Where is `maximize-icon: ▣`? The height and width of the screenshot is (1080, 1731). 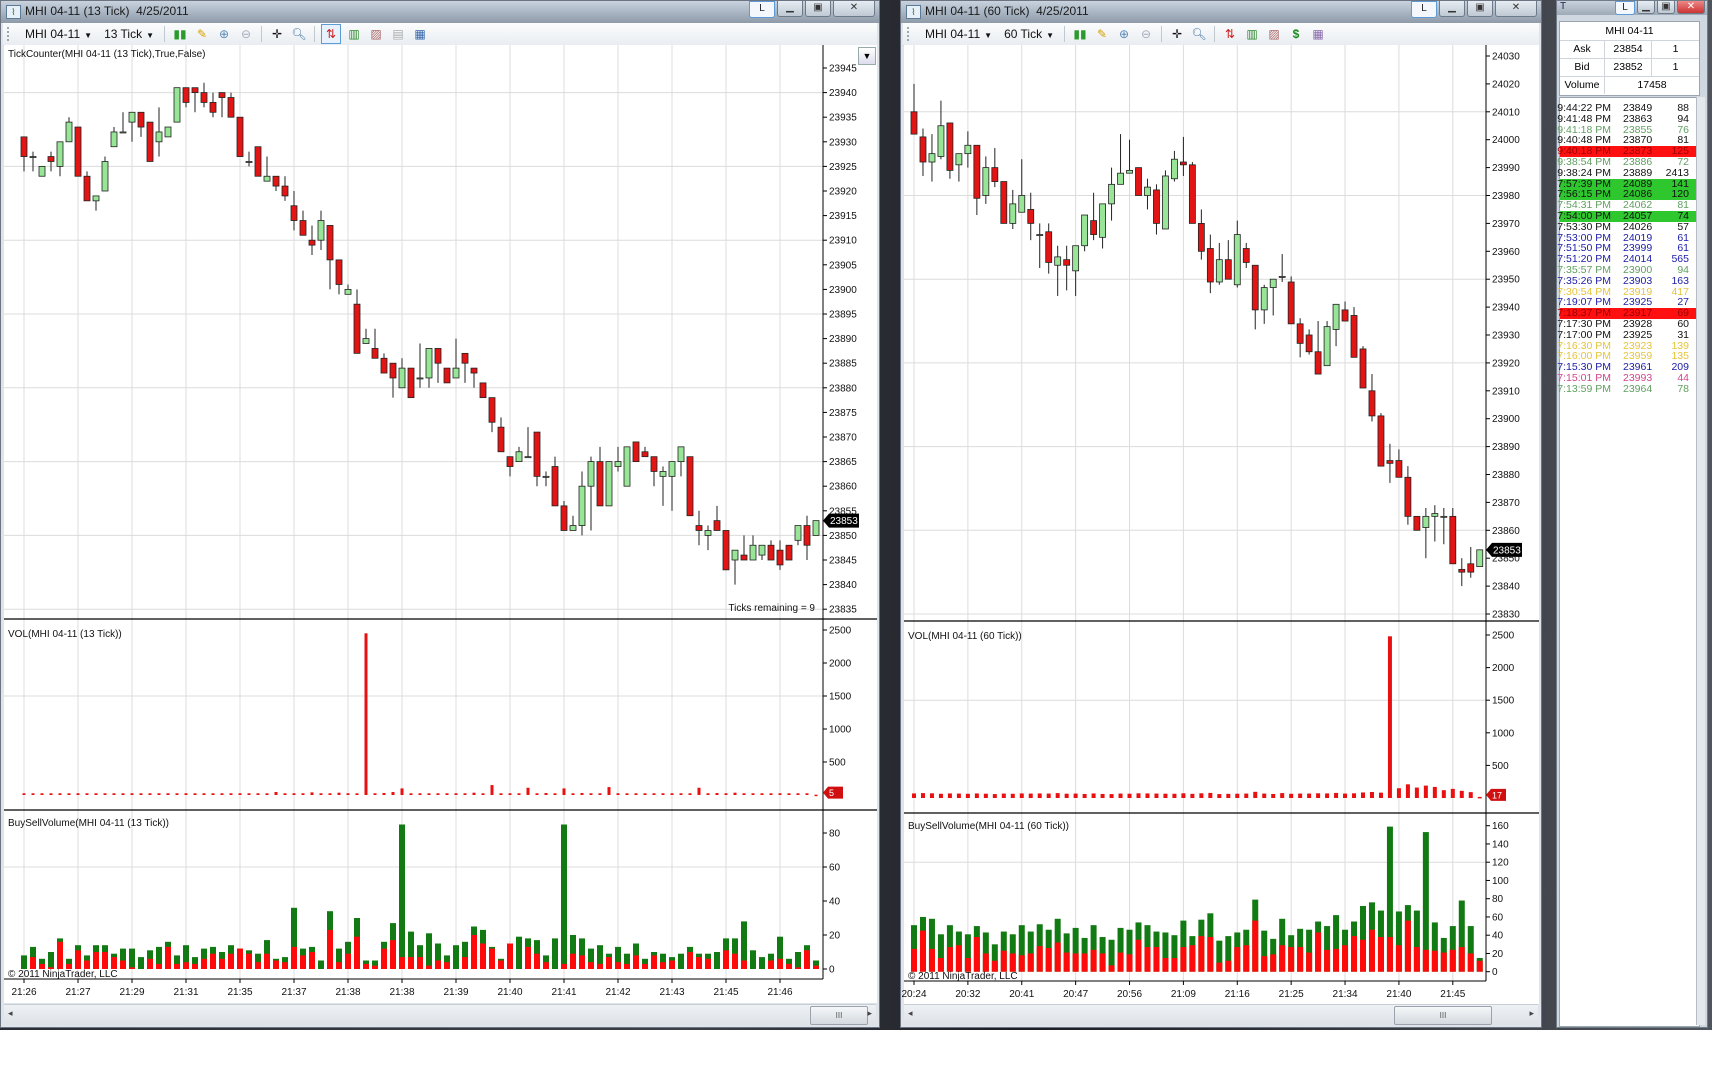
maximize-icon: ▣ is located at coordinates (1666, 7).